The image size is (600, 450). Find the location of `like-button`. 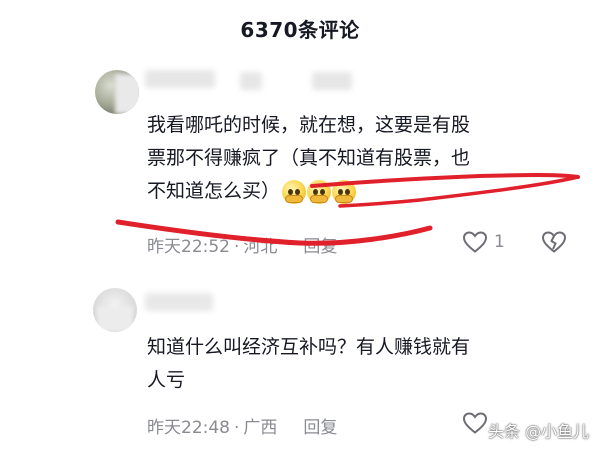

like-button is located at coordinates (475, 423).